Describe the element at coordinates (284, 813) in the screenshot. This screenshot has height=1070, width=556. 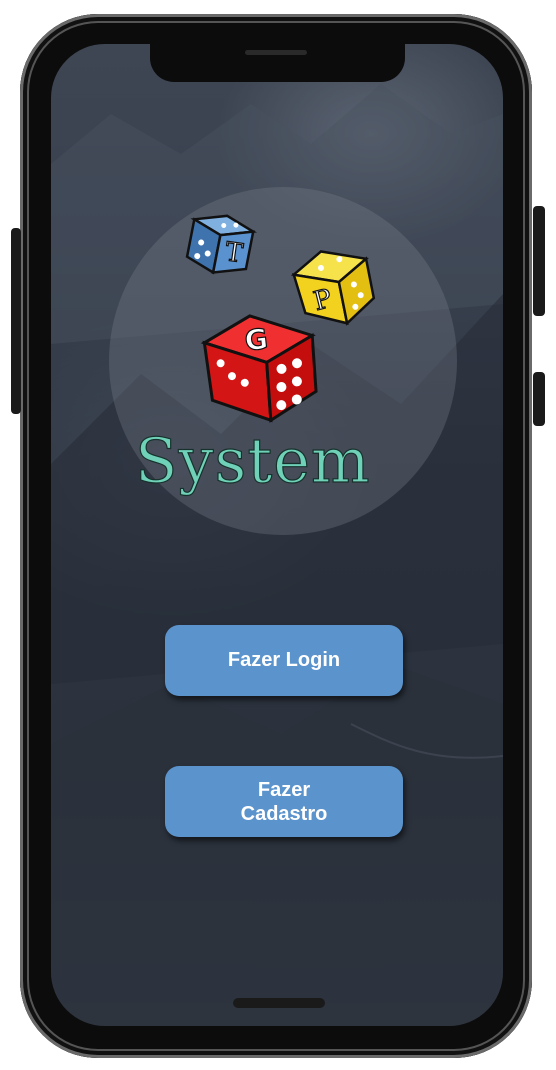
I see `signup-button-label-line2: Cadastro` at that location.